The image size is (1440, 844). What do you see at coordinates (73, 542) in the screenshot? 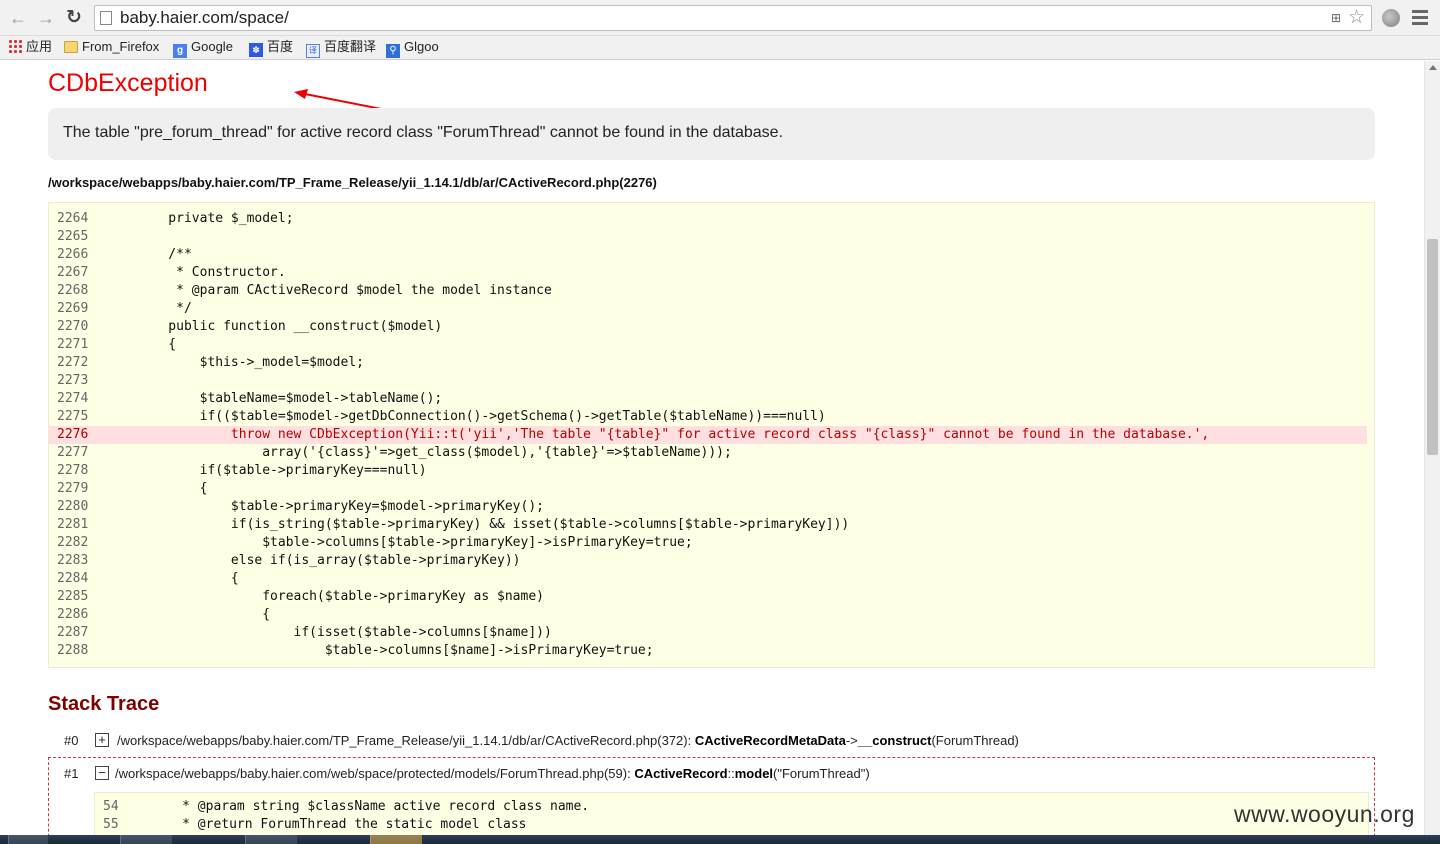
I see `line-number: 2282` at bounding box center [73, 542].